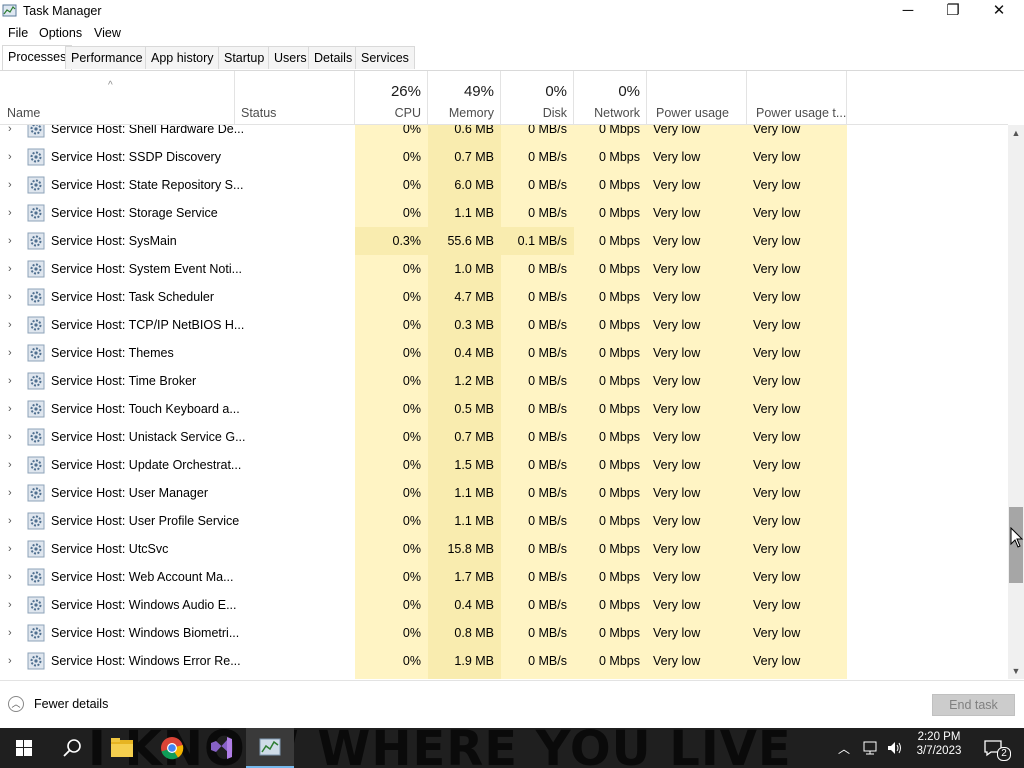  I want to click on cell-cpu: 0%, so click(411, 521).